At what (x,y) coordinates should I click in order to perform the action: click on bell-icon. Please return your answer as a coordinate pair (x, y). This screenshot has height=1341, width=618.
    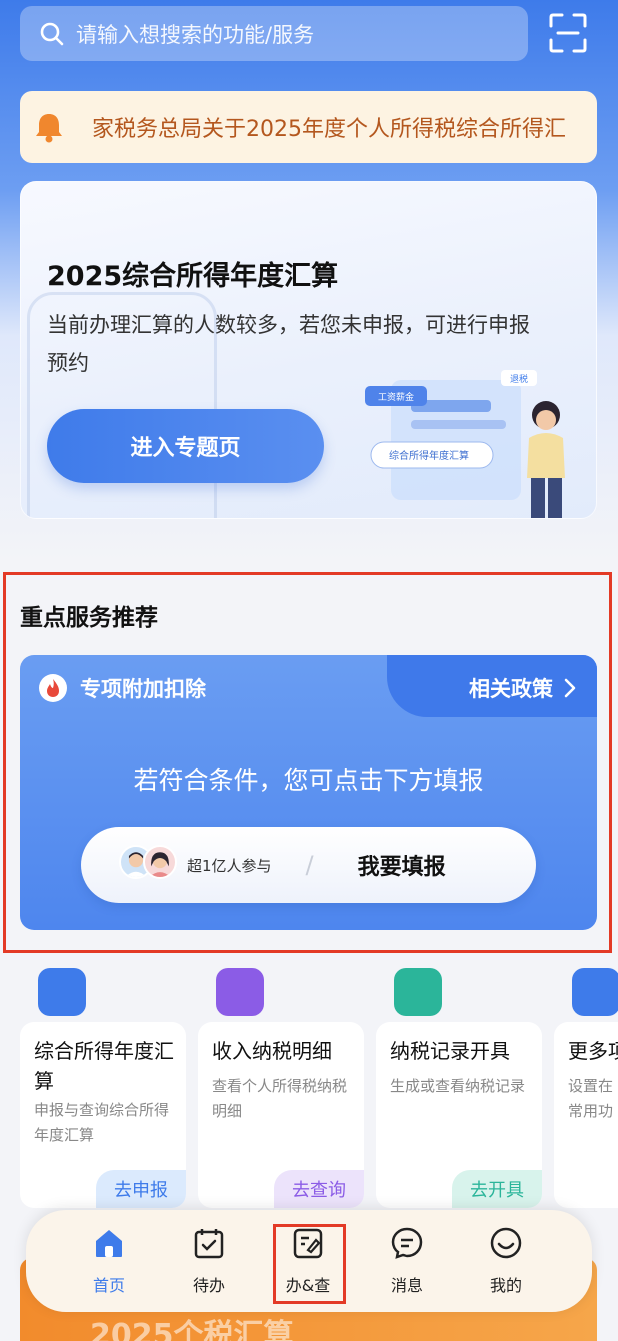
    Looking at the image, I should click on (49, 128).